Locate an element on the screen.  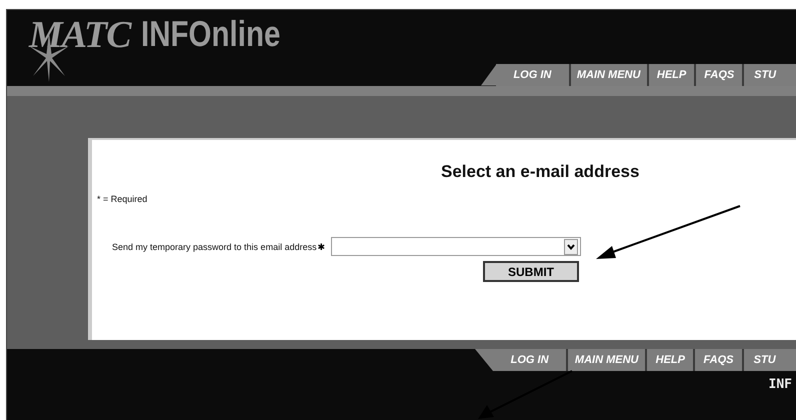
form-title: Select an e-mail address is located at coordinates (540, 172).